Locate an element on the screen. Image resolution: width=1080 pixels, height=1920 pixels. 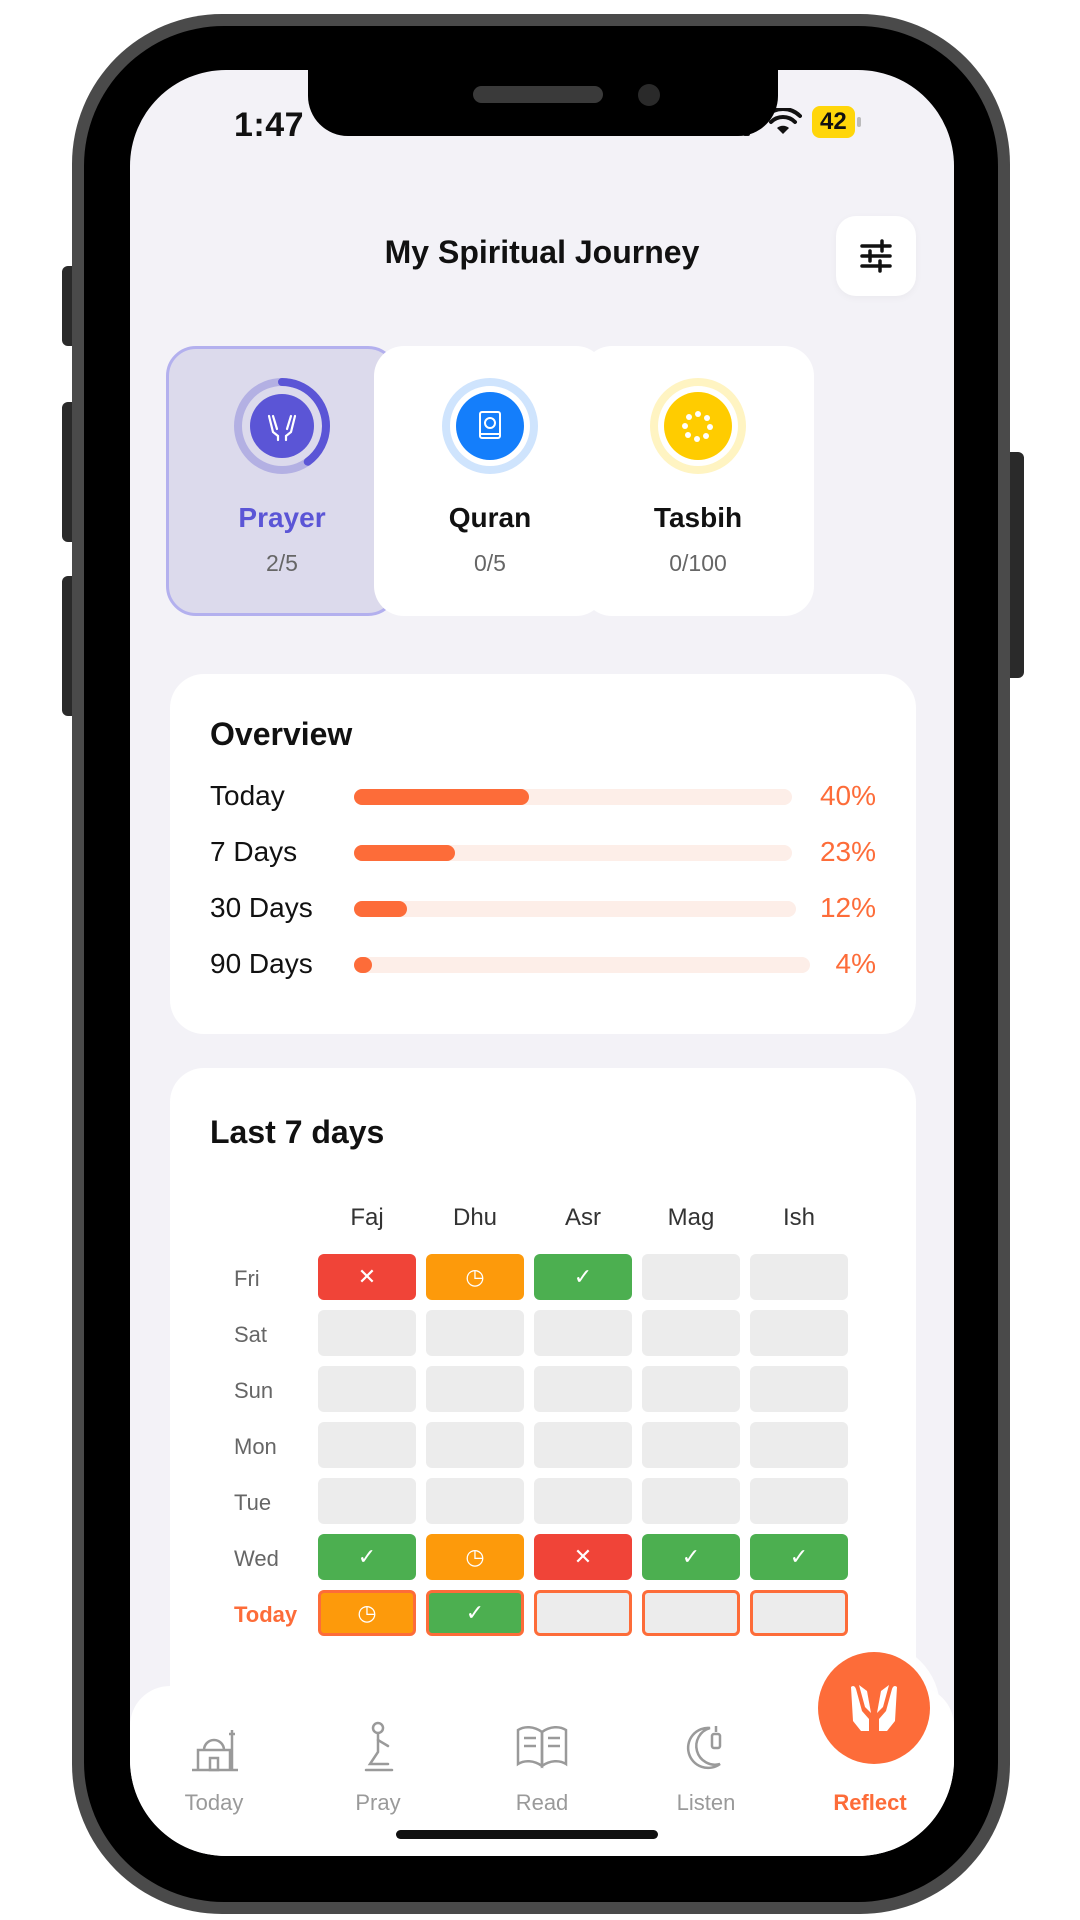
status-cell-wed-dhu: ◷ is located at coordinates (475, 1557).